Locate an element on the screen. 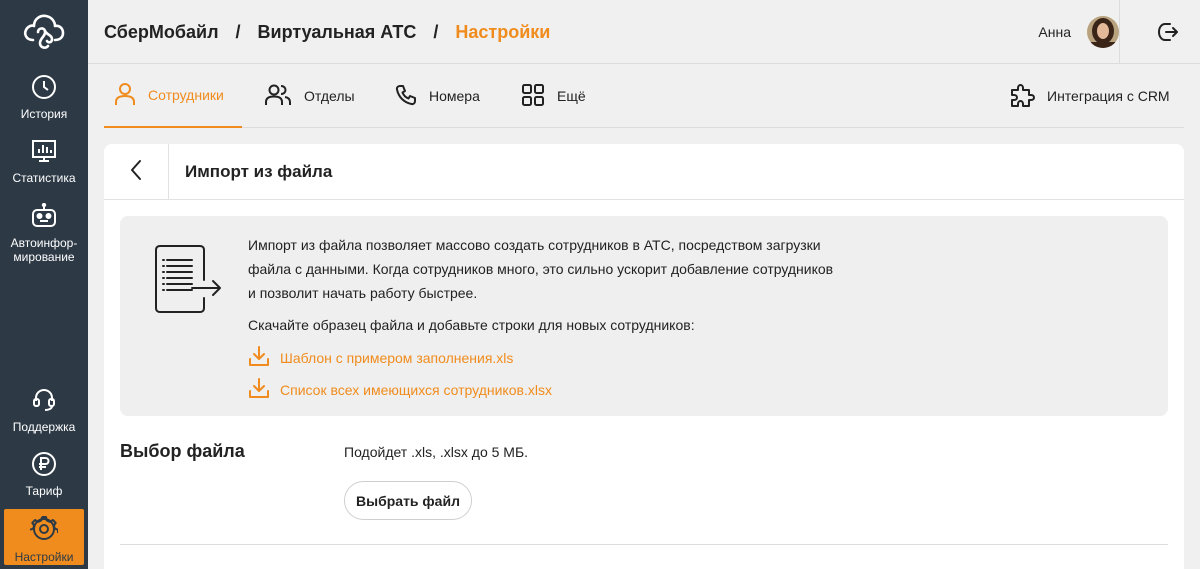 The width and height of the screenshot is (1200, 569). person-icon is located at coordinates (131, 95).